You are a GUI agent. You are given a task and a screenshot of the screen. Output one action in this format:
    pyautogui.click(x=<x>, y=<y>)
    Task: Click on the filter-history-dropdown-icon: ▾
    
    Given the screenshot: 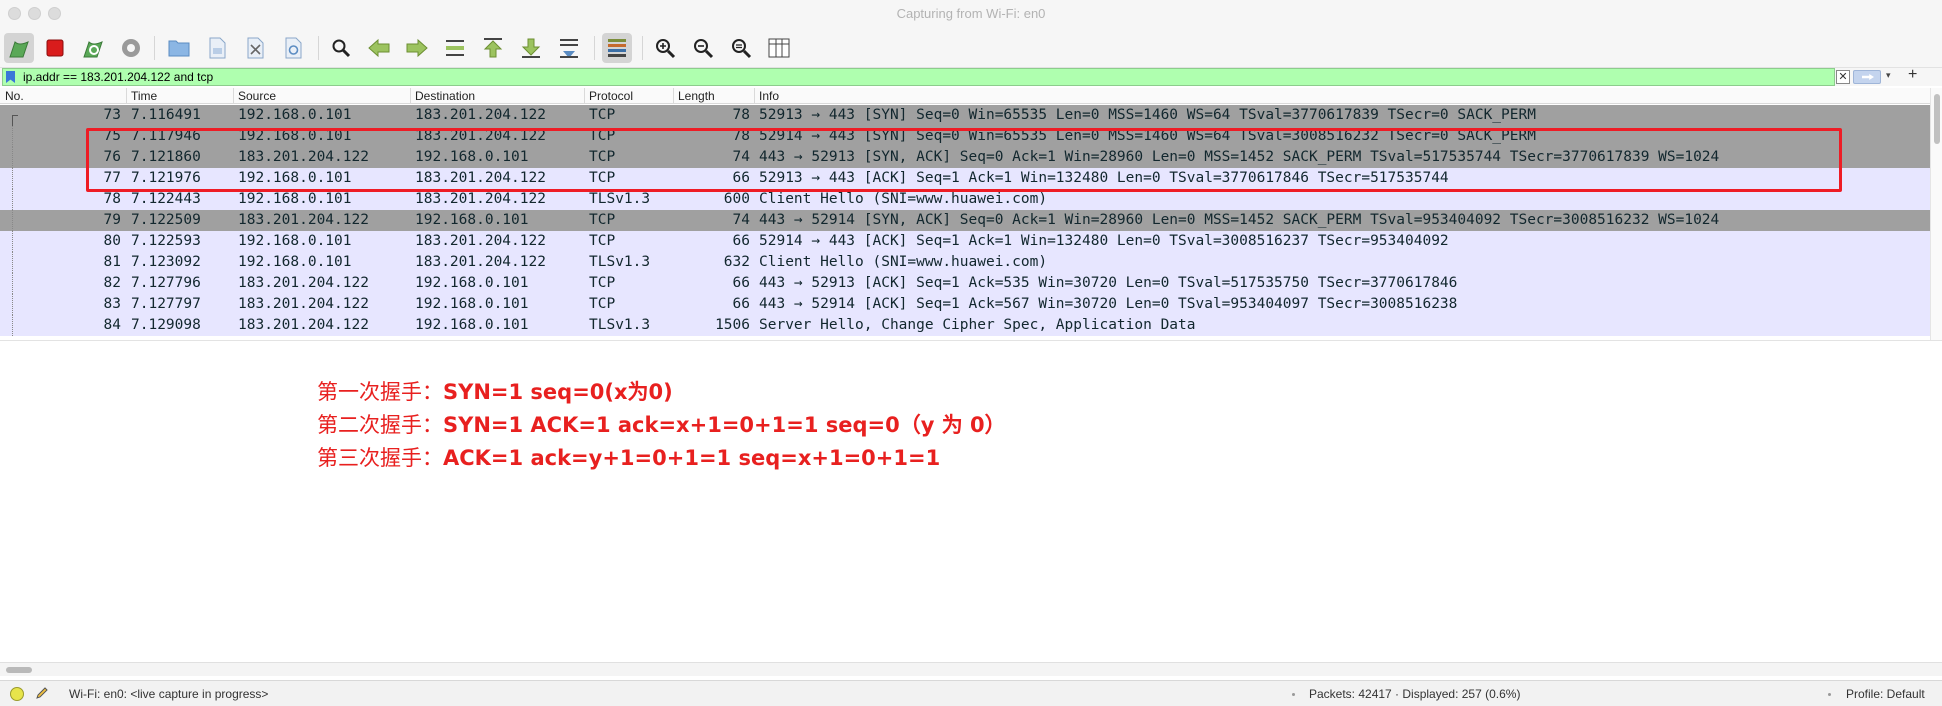 What is the action you would take?
    pyautogui.click(x=1888, y=75)
    